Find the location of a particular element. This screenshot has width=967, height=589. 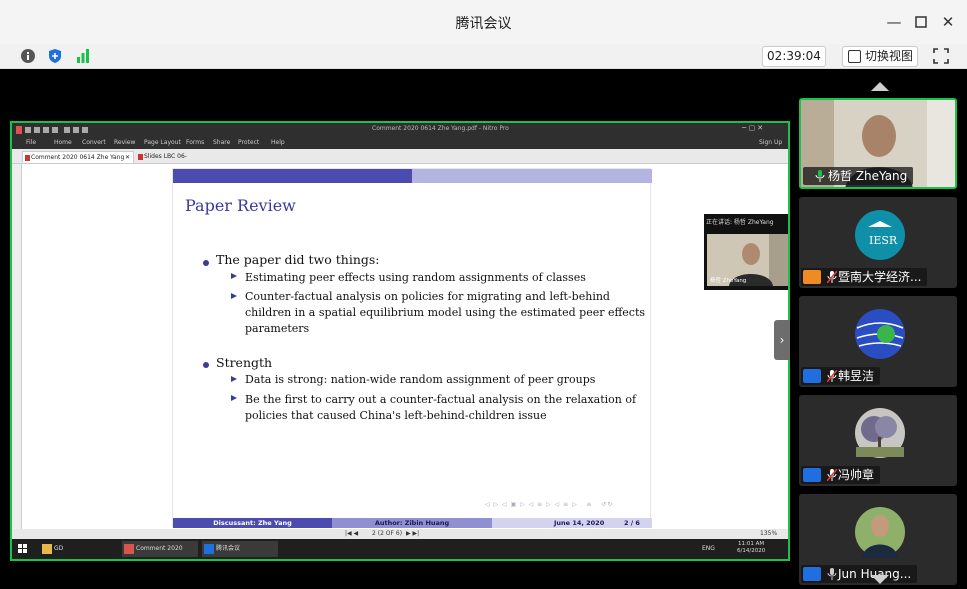

pdf-left-panel is located at coordinates (17, 350).